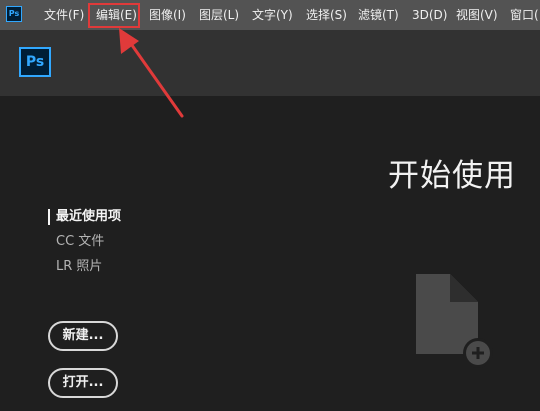 The width and height of the screenshot is (540, 411). What do you see at coordinates (477, 15) in the screenshot?
I see `menu-view: 视图(V)` at bounding box center [477, 15].